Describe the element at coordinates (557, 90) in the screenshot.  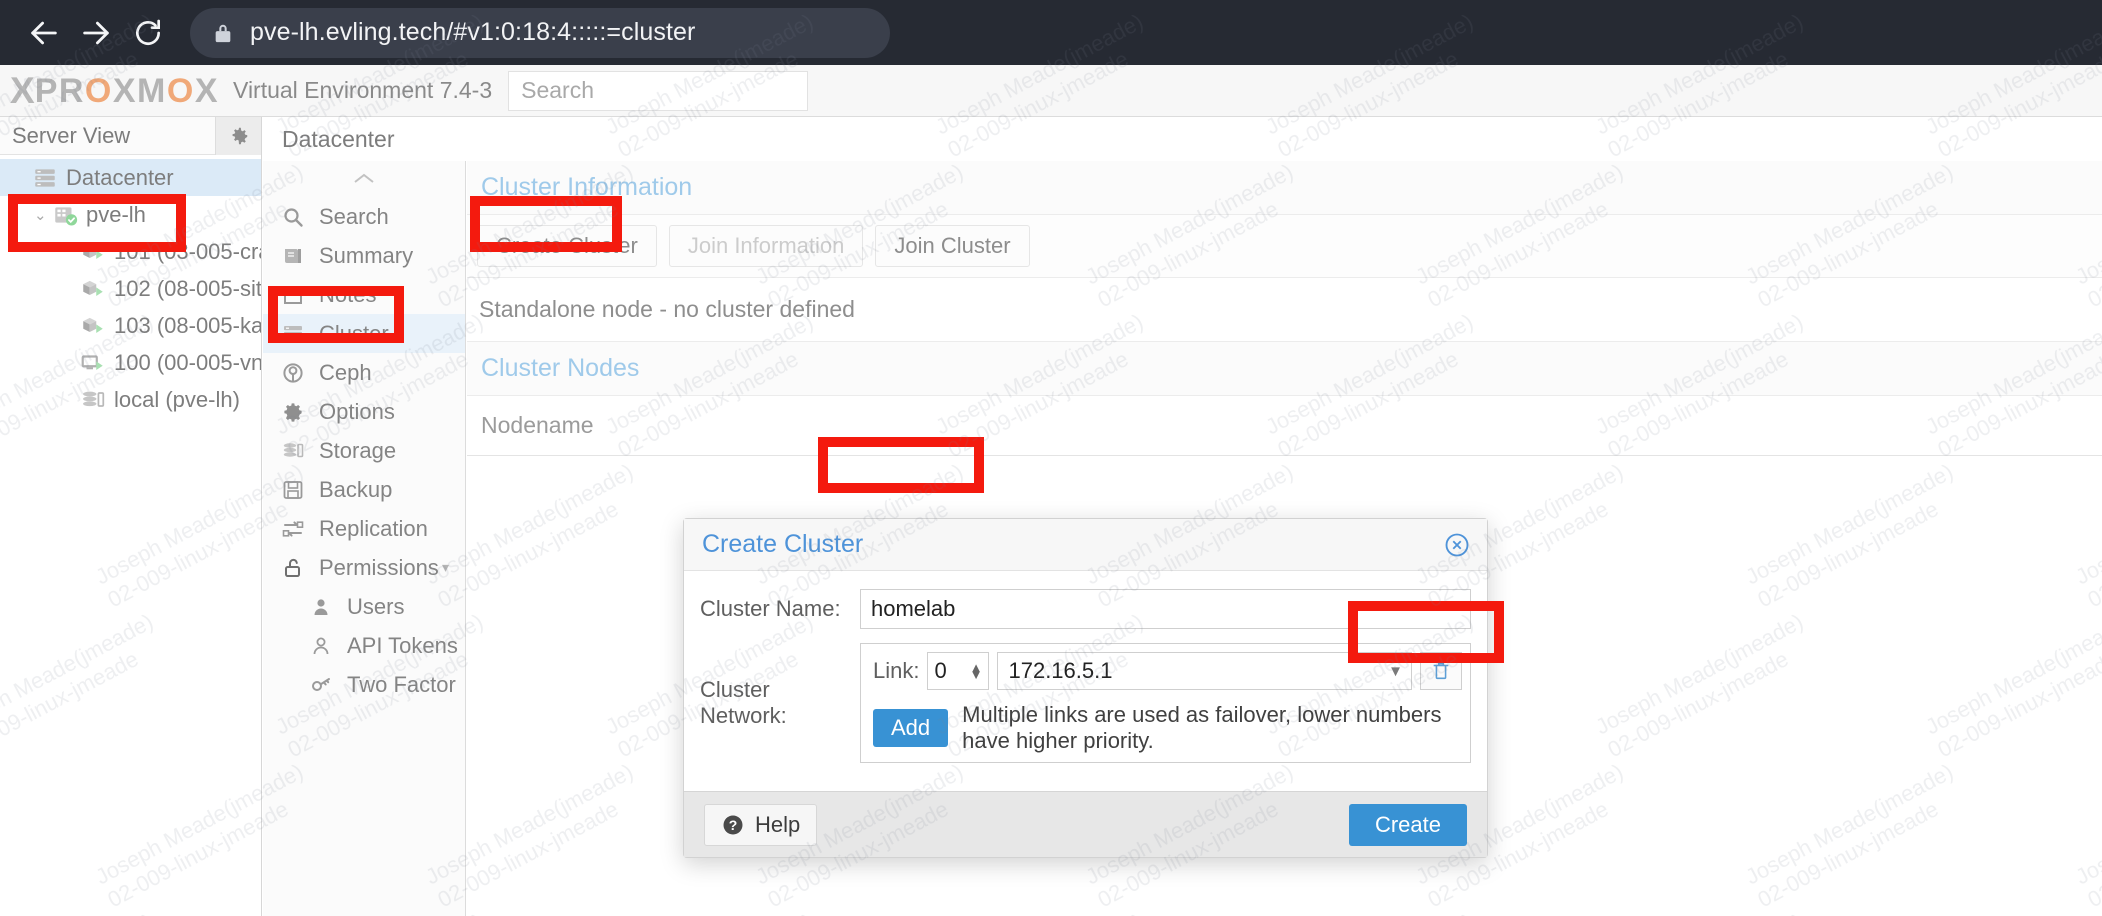
I see `search-placeholder: Search` at that location.